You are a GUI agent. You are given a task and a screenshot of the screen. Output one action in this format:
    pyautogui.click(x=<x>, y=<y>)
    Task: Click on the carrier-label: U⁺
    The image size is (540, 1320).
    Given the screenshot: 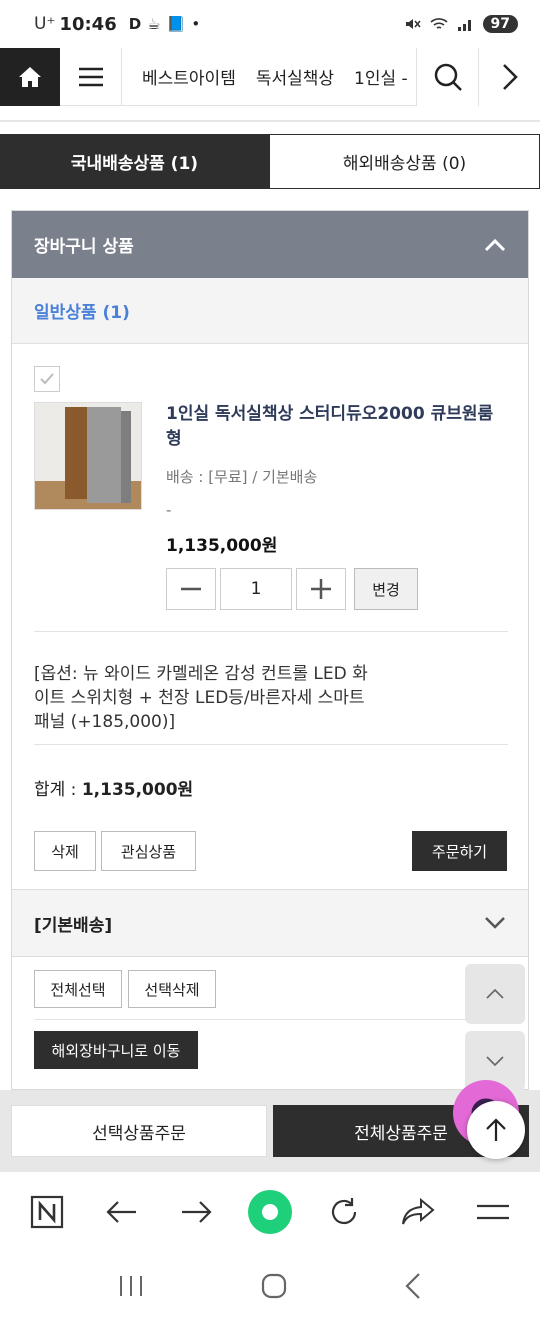 What is the action you would take?
    pyautogui.click(x=45, y=24)
    